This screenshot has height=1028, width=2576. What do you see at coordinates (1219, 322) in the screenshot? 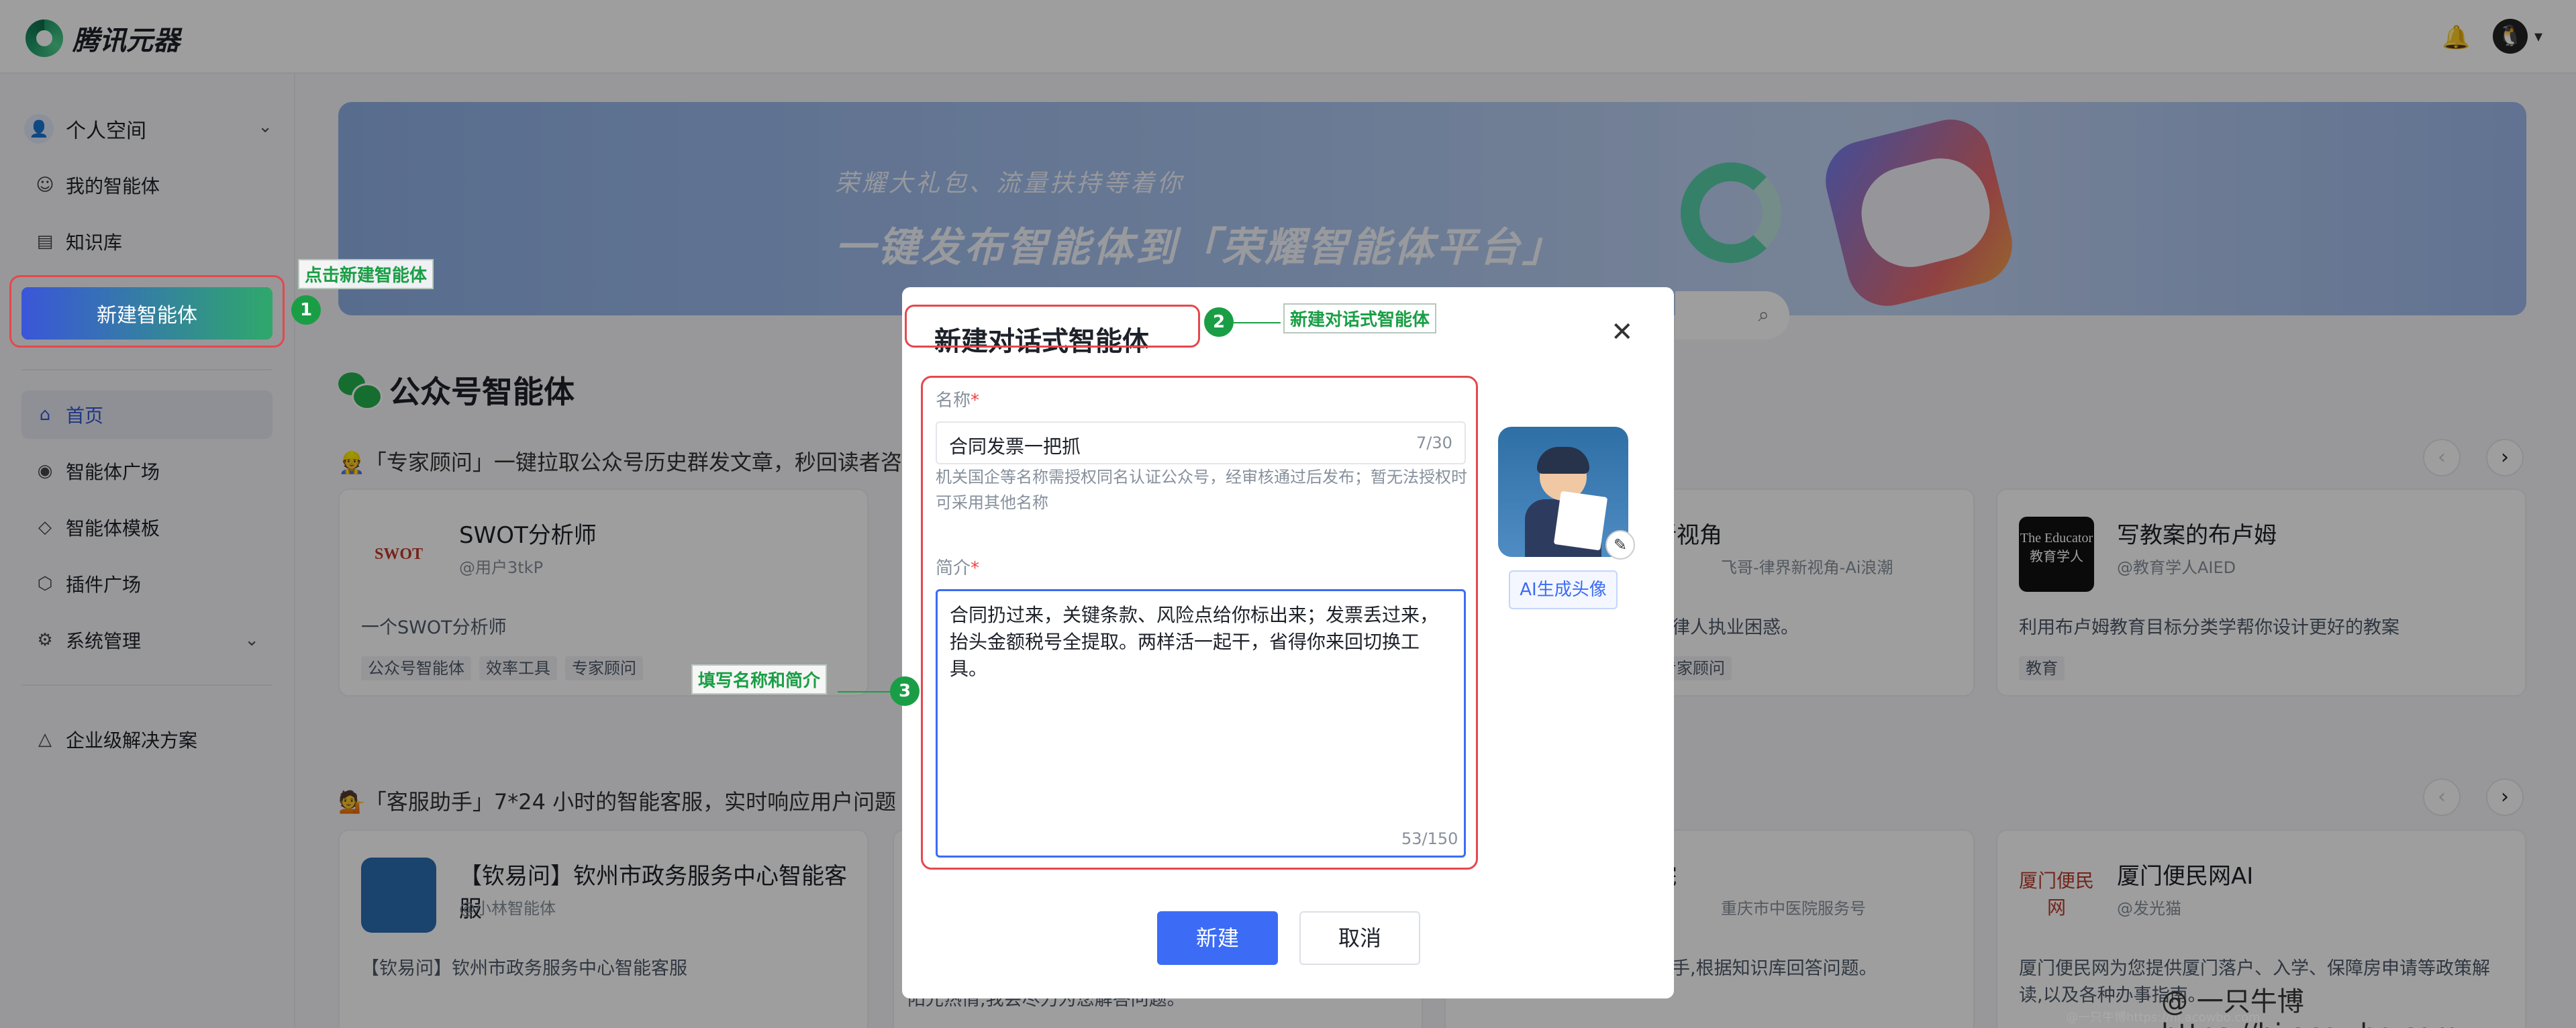
I see `annotation-badge: 2` at bounding box center [1219, 322].